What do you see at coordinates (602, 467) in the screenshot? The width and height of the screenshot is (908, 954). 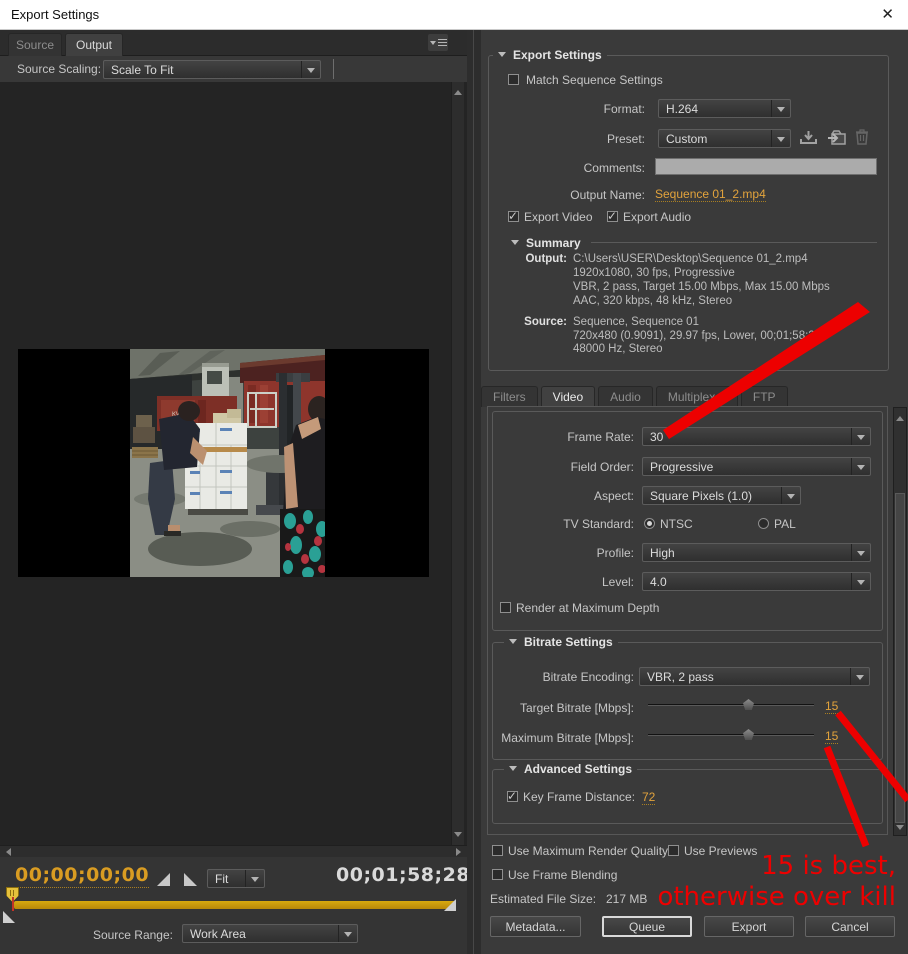 I see `field-order-label: Field Order:` at bounding box center [602, 467].